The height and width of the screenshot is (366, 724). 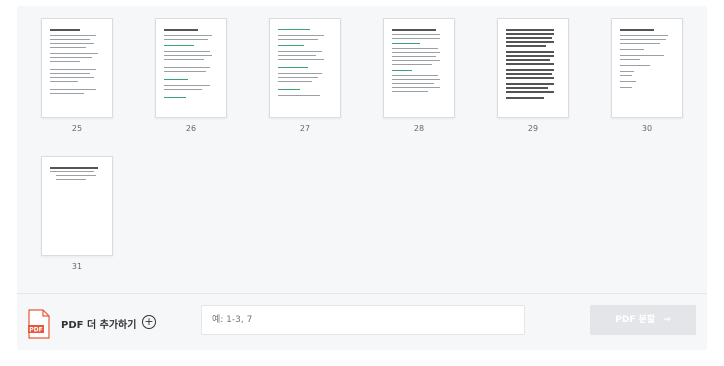 I want to click on plus-circle-icon: +, so click(x=149, y=322).